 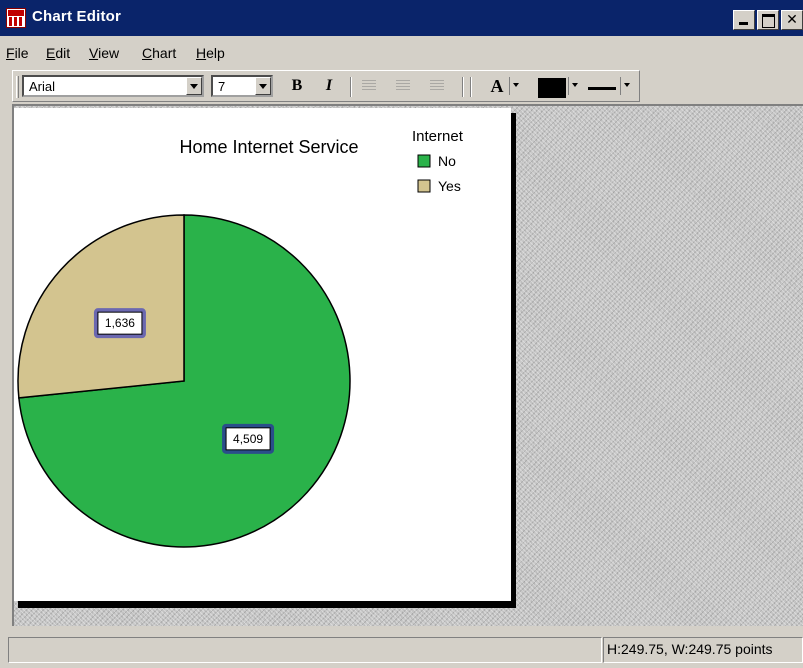 I want to click on fill-color-button, so click(x=552, y=88).